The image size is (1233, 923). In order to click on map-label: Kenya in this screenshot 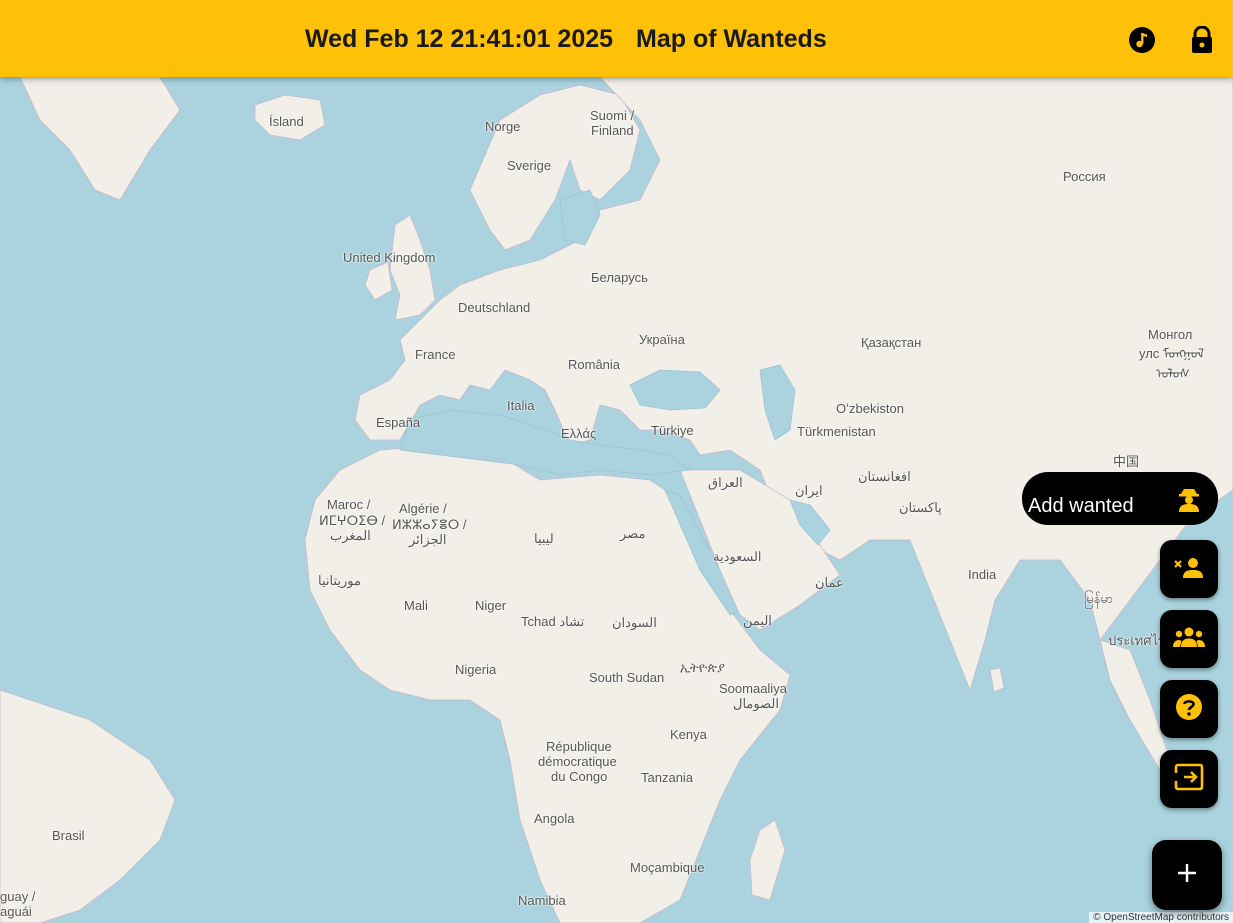, I will do `click(688, 734)`.